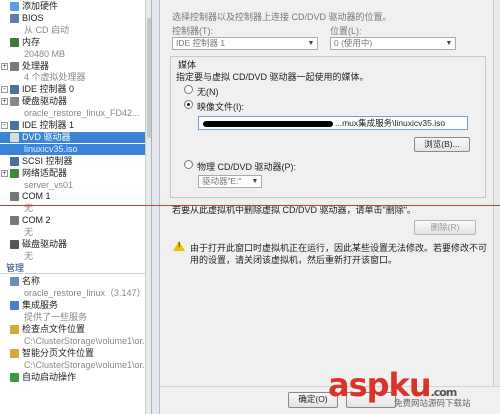  Describe the element at coordinates (282, 17) in the screenshot. I see `location-instruction: 选择控制器以及控制器上连接 CD/DVD 驱动器的位置。` at that location.